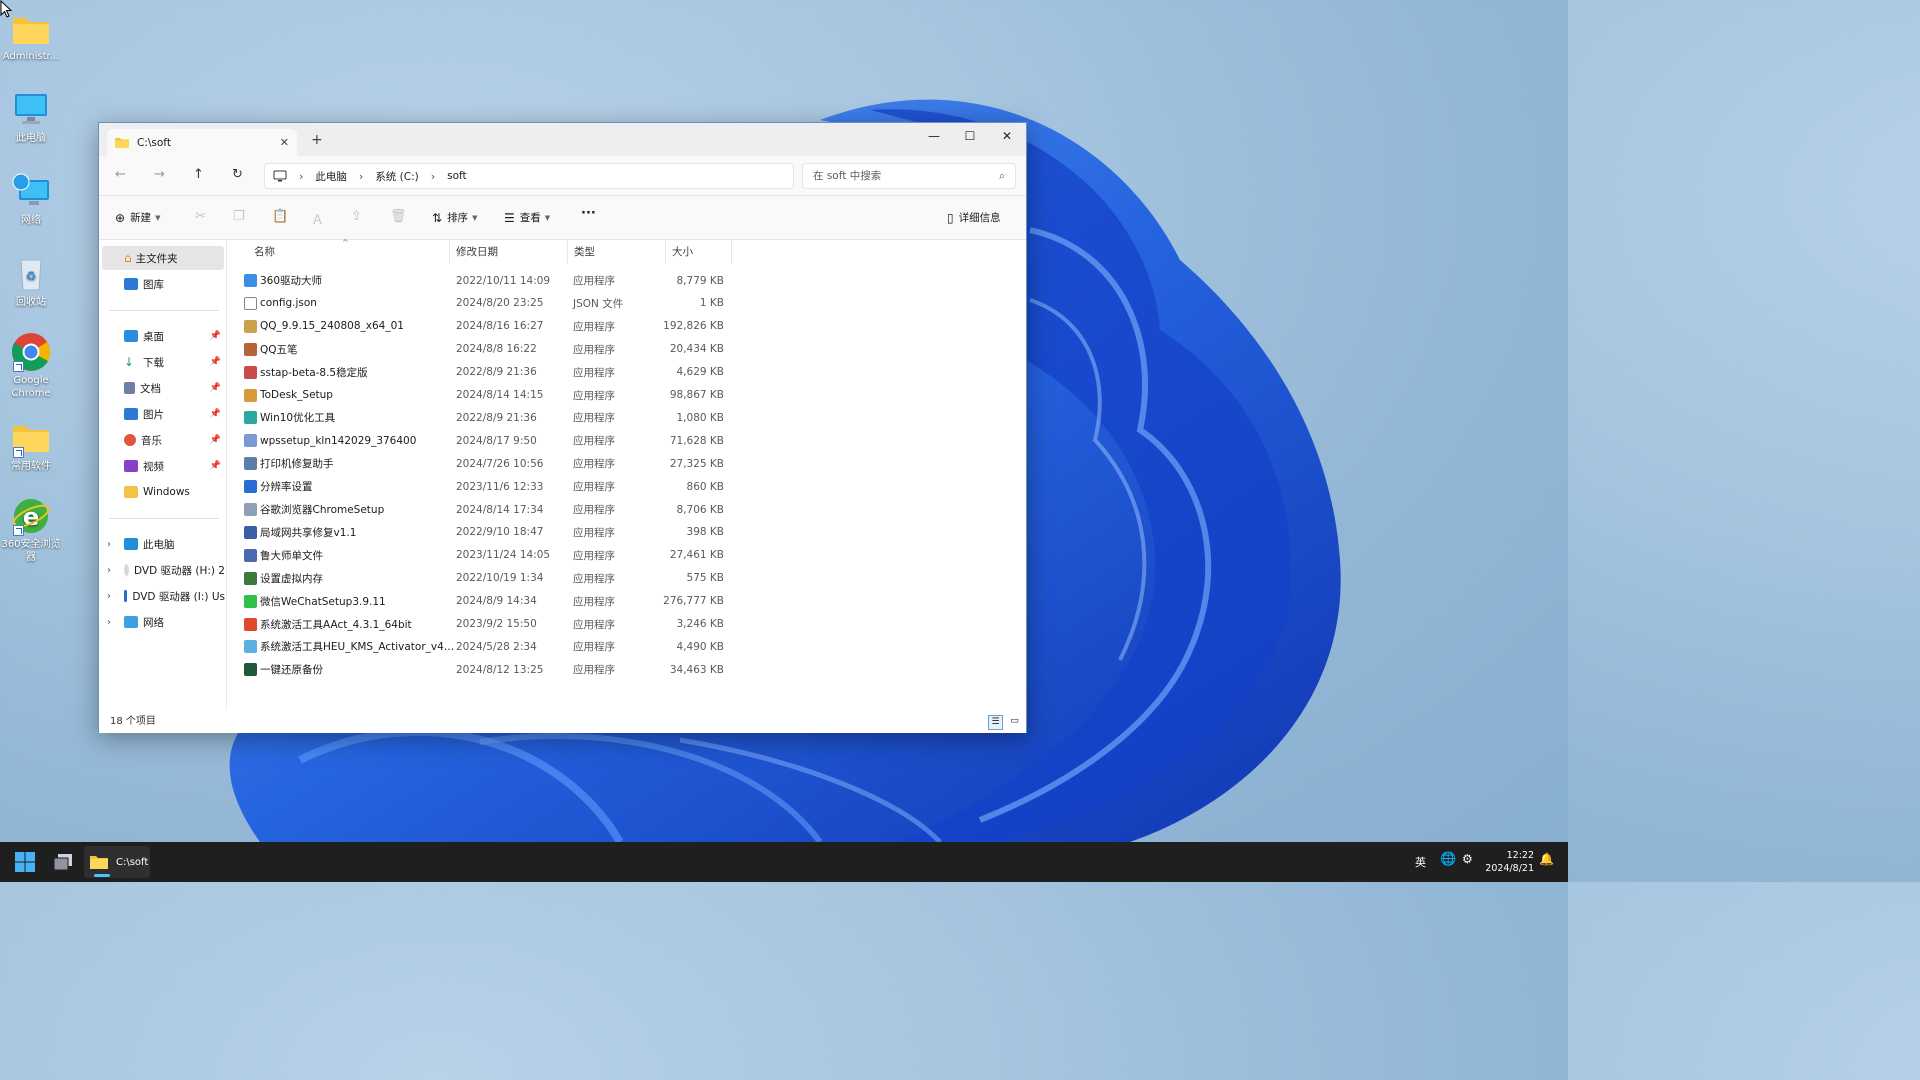  I want to click on column-header-date: 修改日期, so click(509, 252).